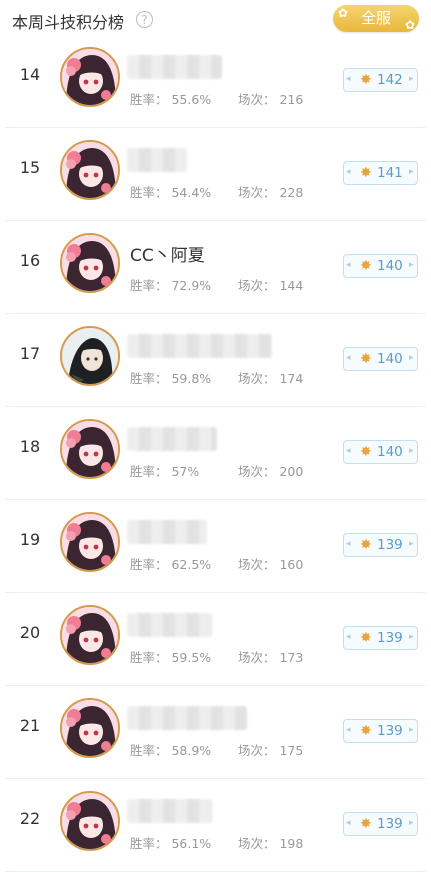 Image resolution: width=431 pixels, height=872 pixels. I want to click on games-stat: 场次： 198, so click(271, 843).